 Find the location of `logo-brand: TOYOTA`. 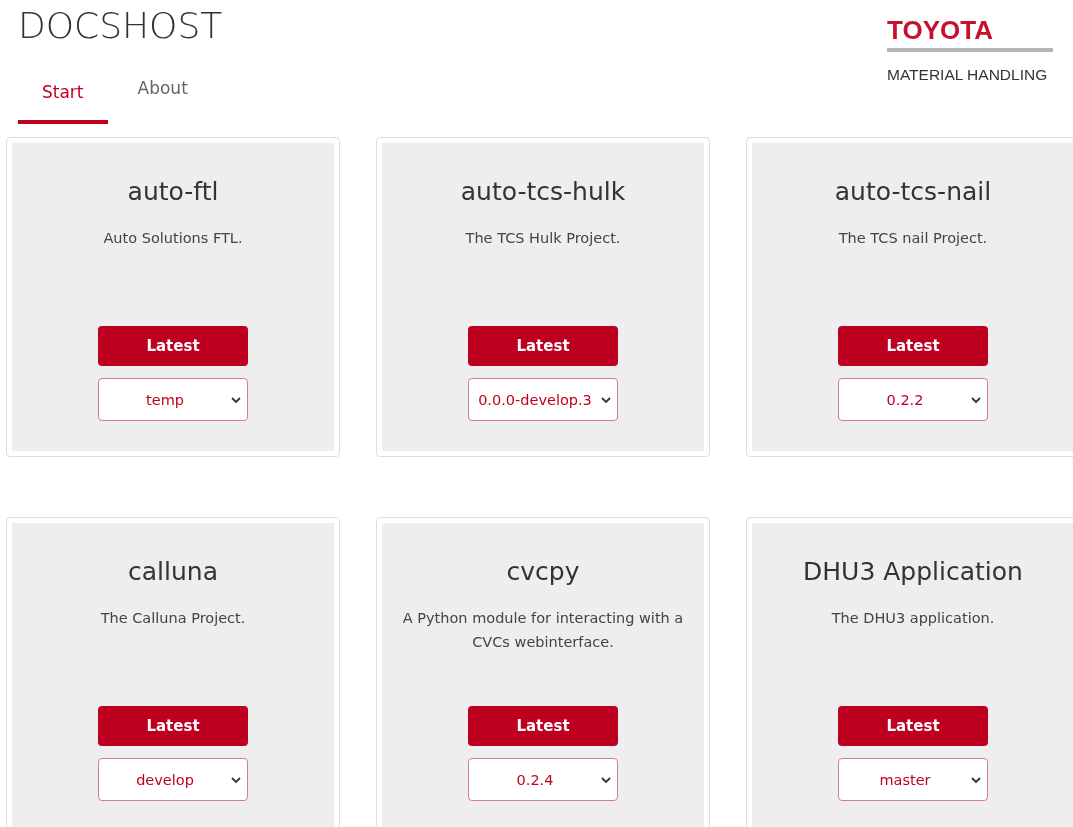

logo-brand: TOYOTA is located at coordinates (940, 30).